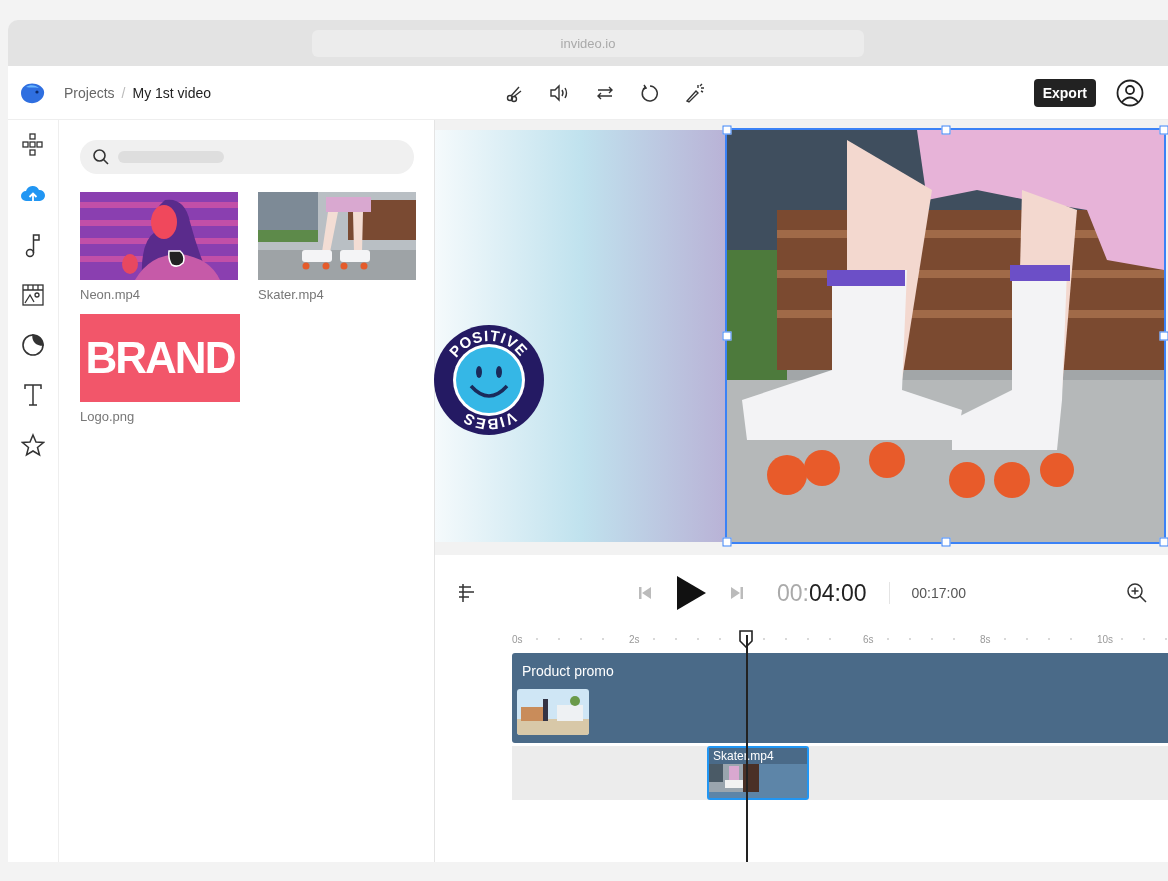  I want to click on sticker-icon, so click(33, 345).